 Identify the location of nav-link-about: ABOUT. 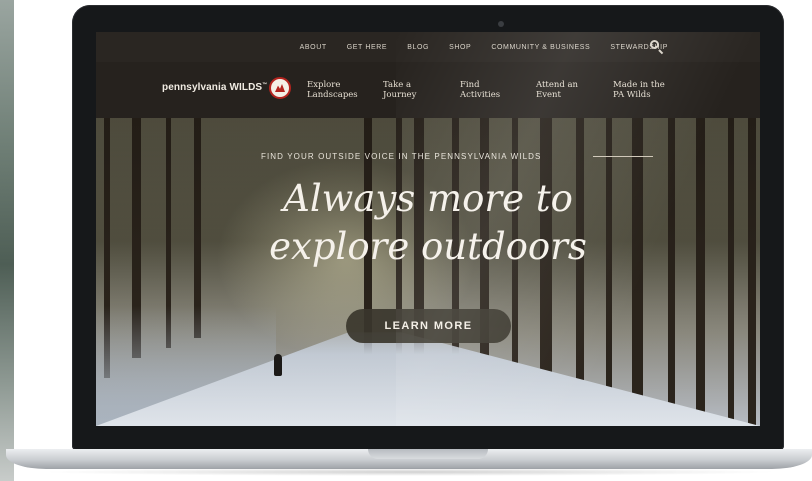
(313, 47).